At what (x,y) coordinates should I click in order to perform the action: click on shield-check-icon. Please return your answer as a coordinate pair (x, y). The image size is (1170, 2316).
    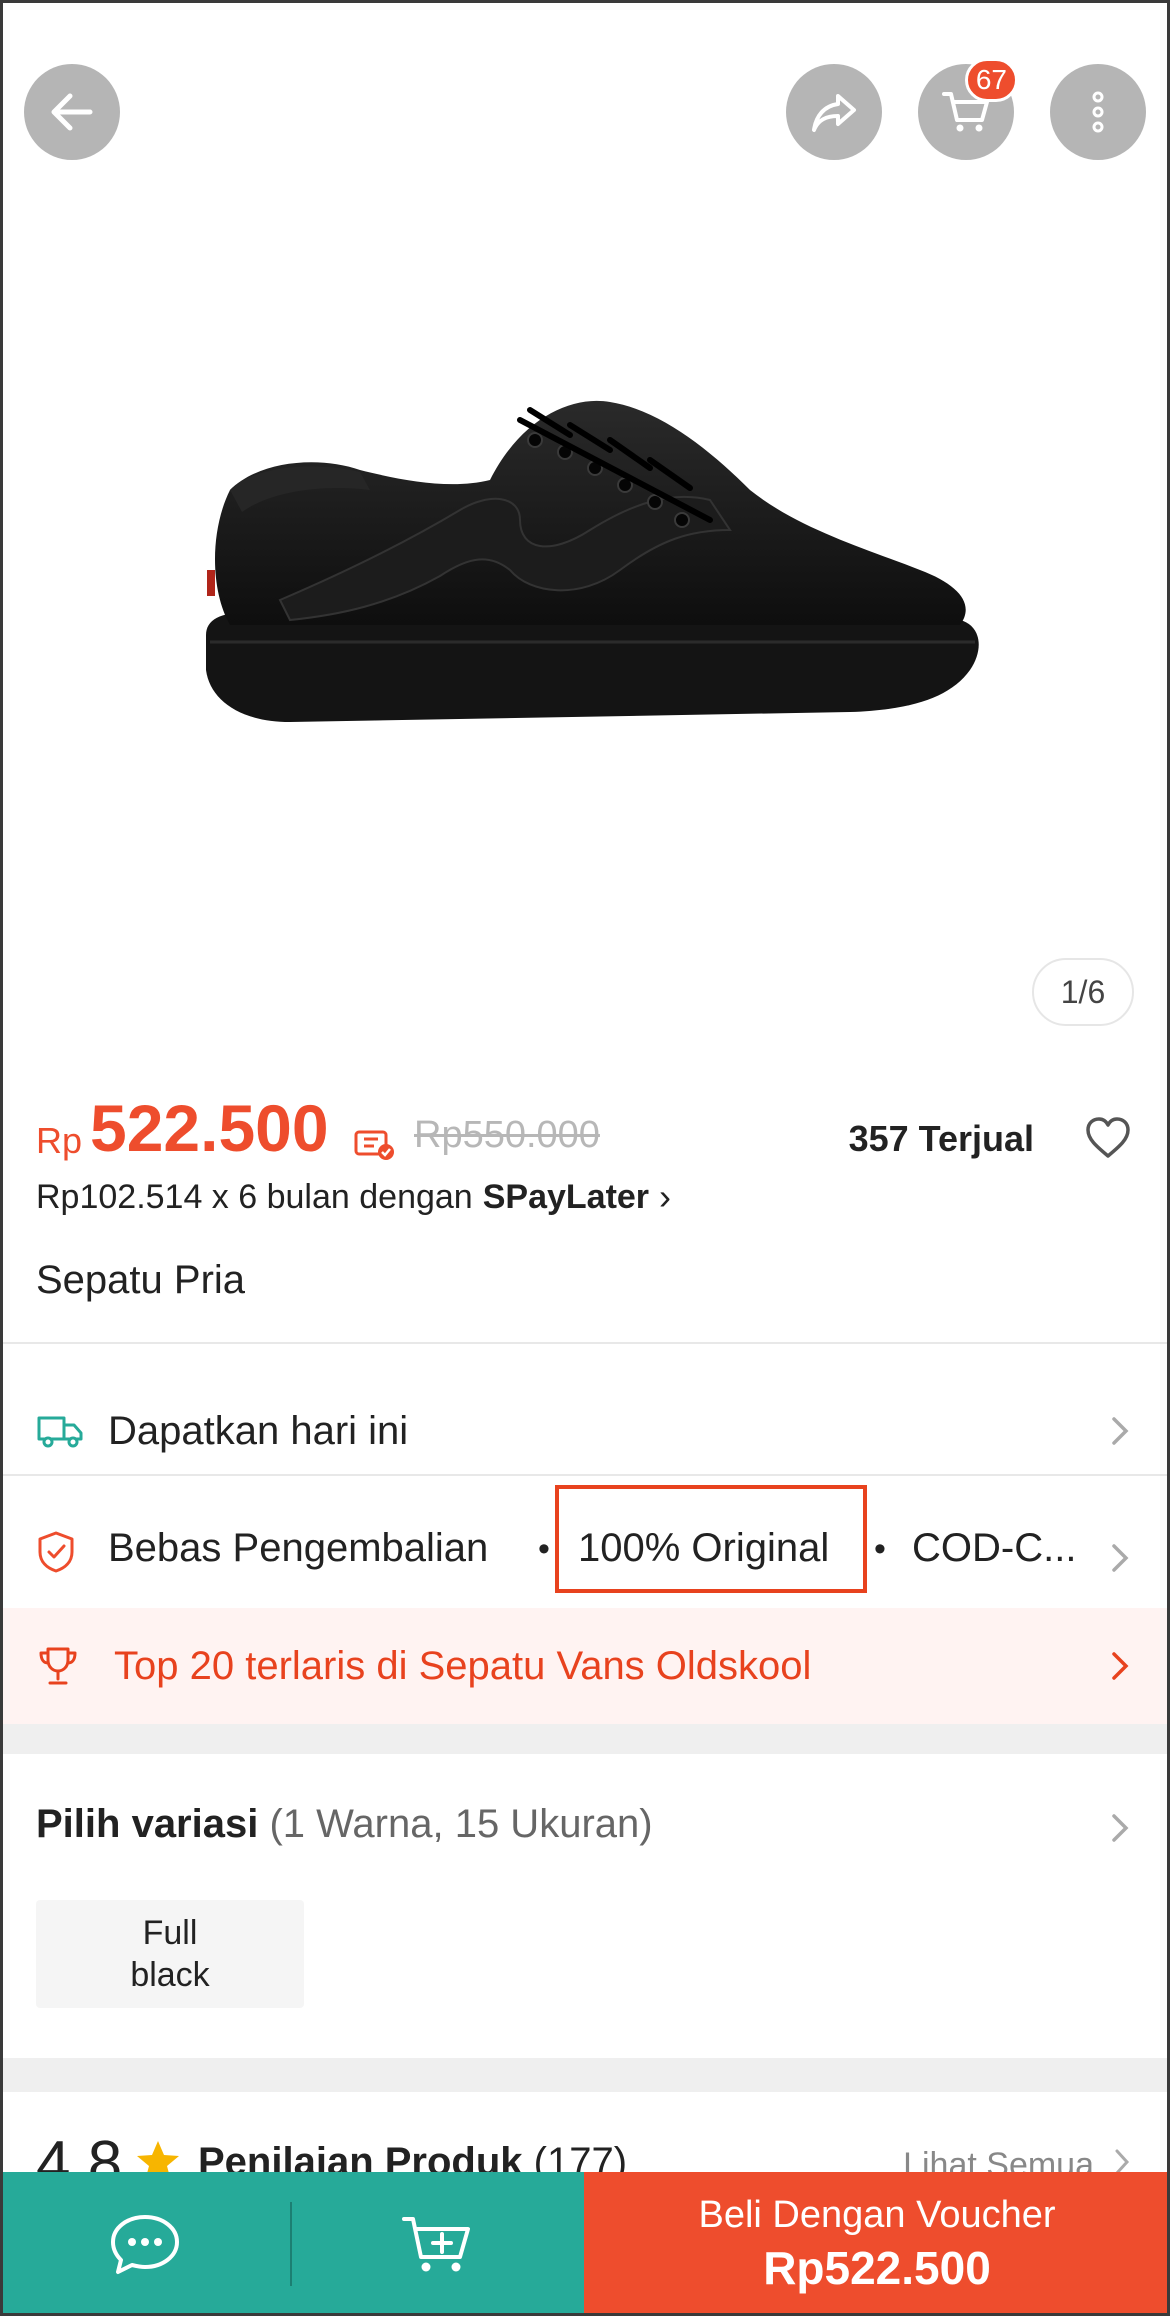
    Looking at the image, I should click on (56, 1552).